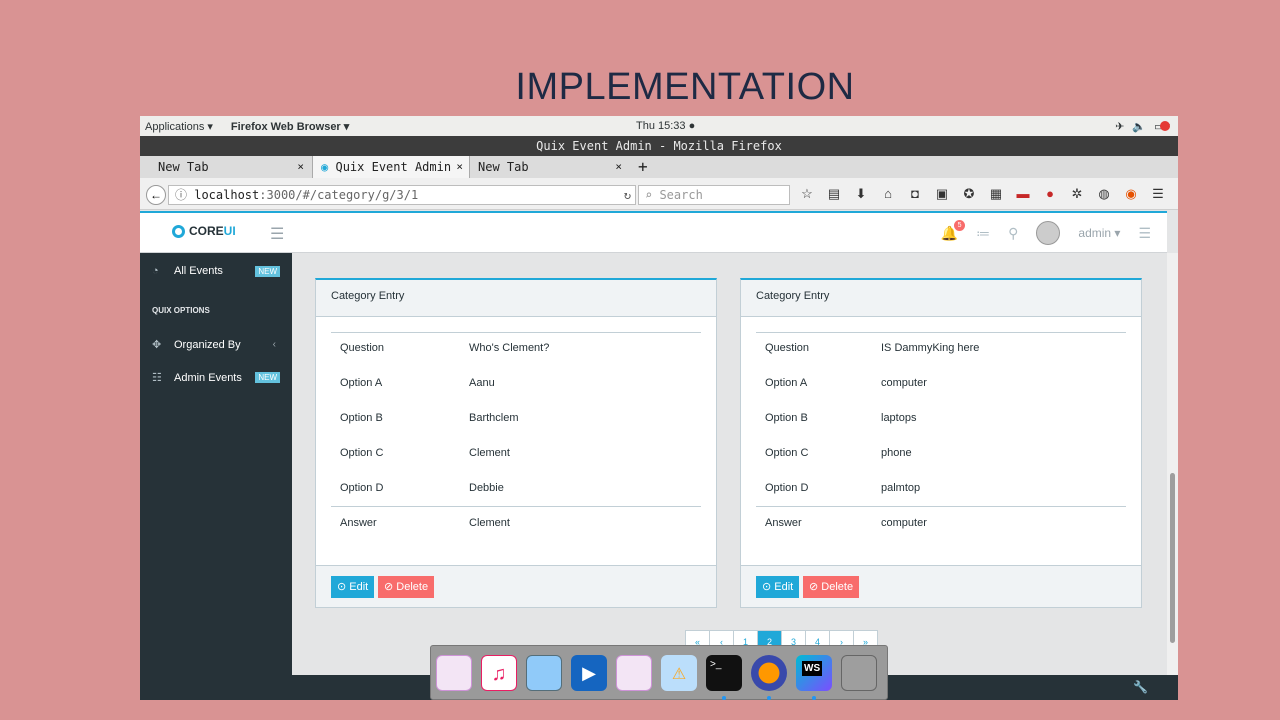 The height and width of the screenshot is (720, 1280). I want to click on row-label: Option C, so click(787, 453).